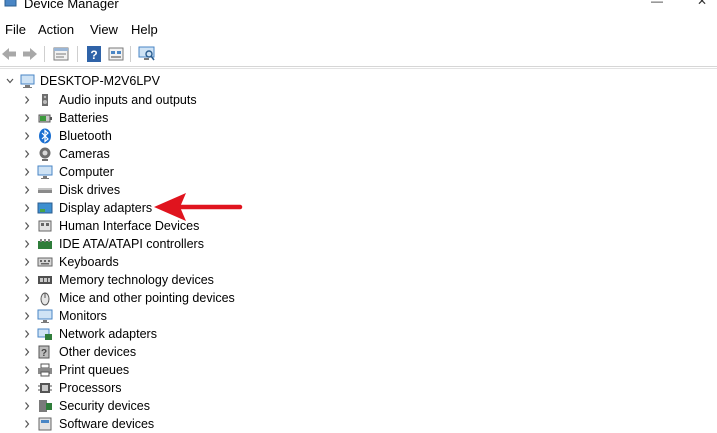  Describe the element at coordinates (136, 280) in the screenshot. I see `tree-item-label: Memory technology devices` at that location.